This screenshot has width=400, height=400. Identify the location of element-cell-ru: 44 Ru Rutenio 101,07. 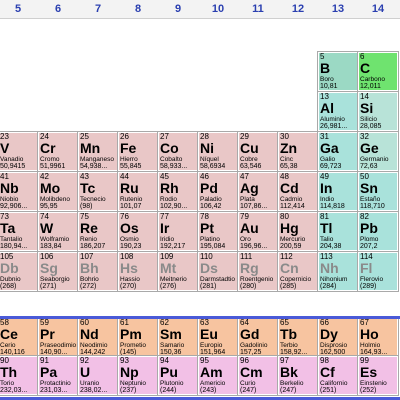
(138, 191).